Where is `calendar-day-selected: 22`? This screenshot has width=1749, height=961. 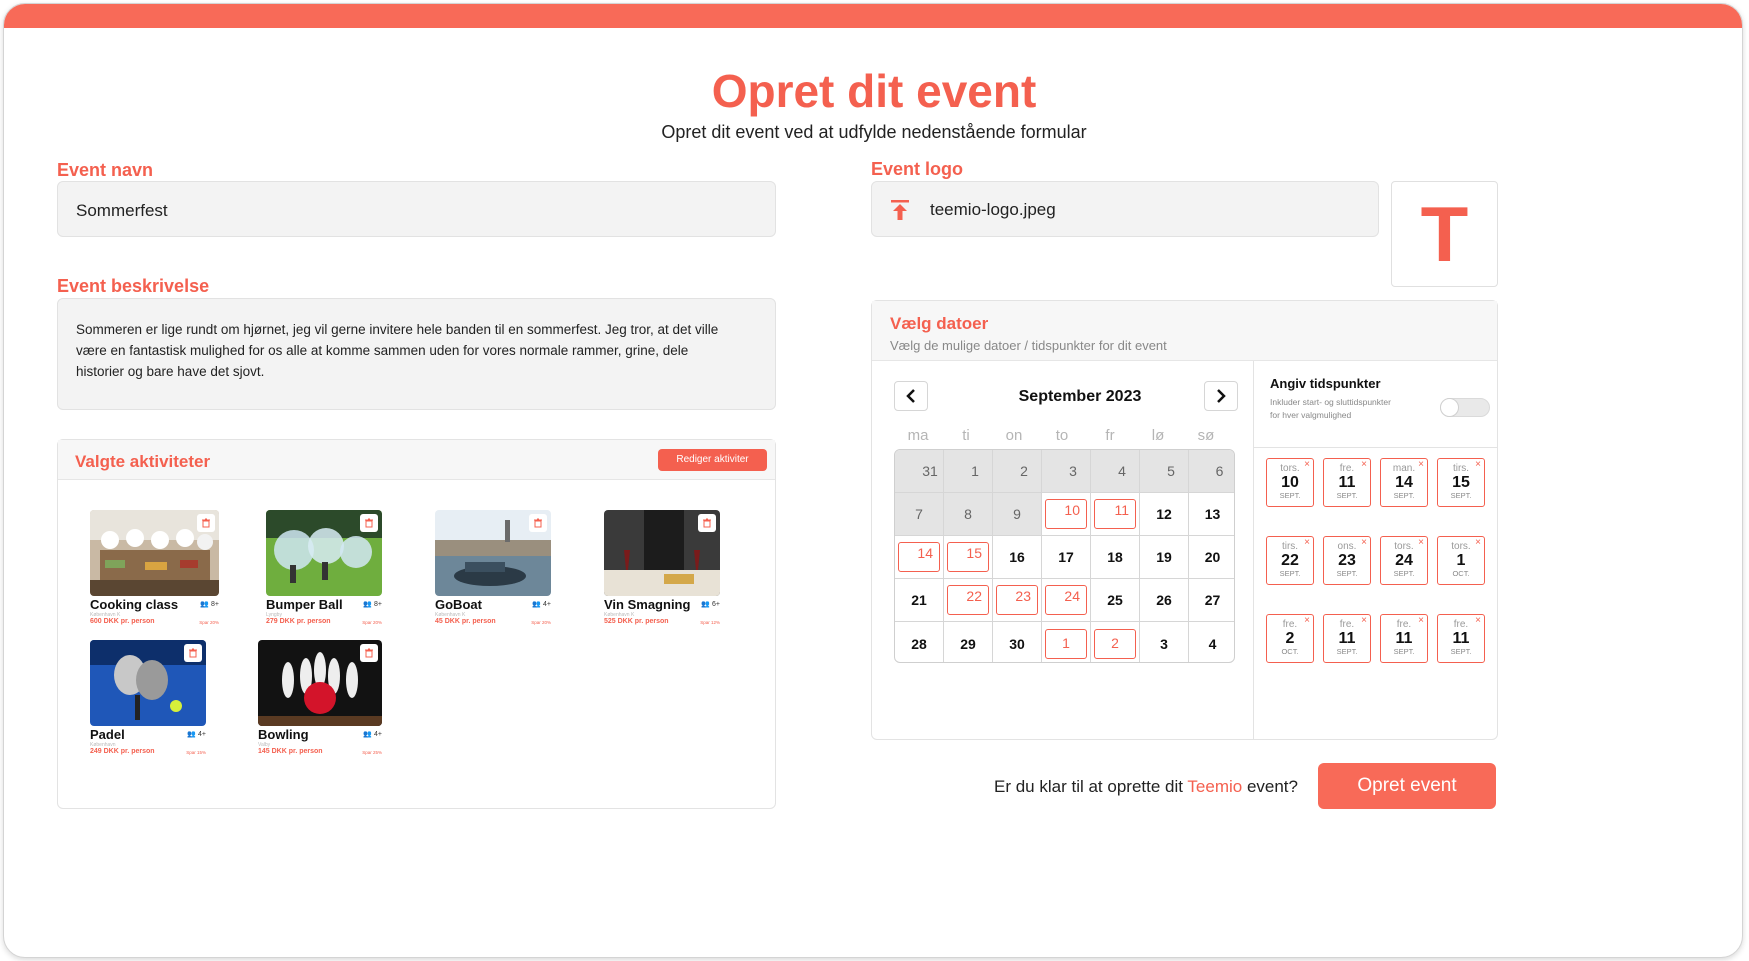
calendar-day-selected: 22 is located at coordinates (968, 600).